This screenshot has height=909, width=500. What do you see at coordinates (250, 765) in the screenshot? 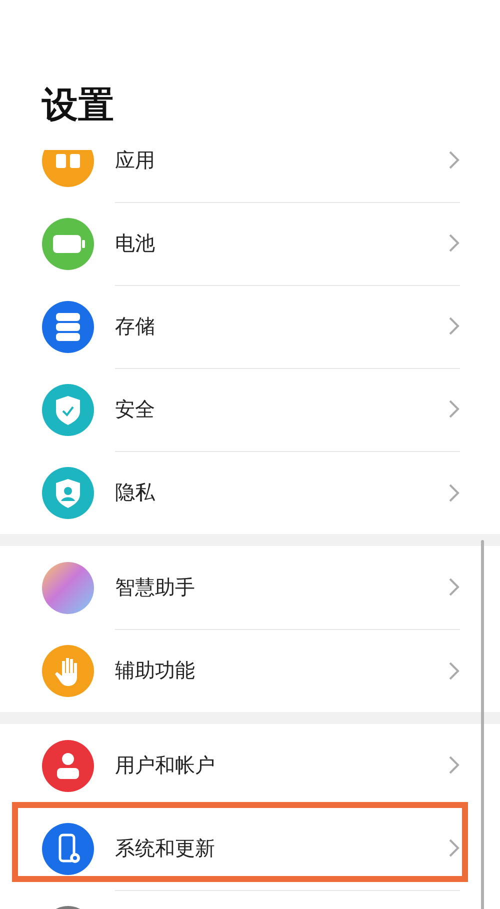
I see `settings-item: 用户和帐户` at bounding box center [250, 765].